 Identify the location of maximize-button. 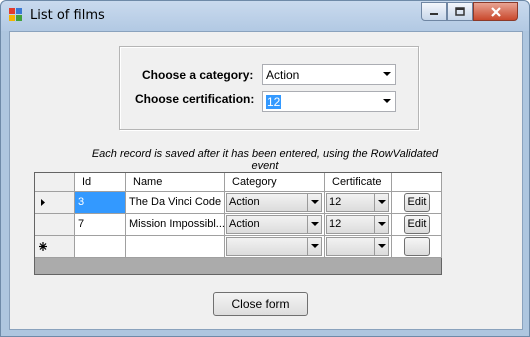
(460, 11).